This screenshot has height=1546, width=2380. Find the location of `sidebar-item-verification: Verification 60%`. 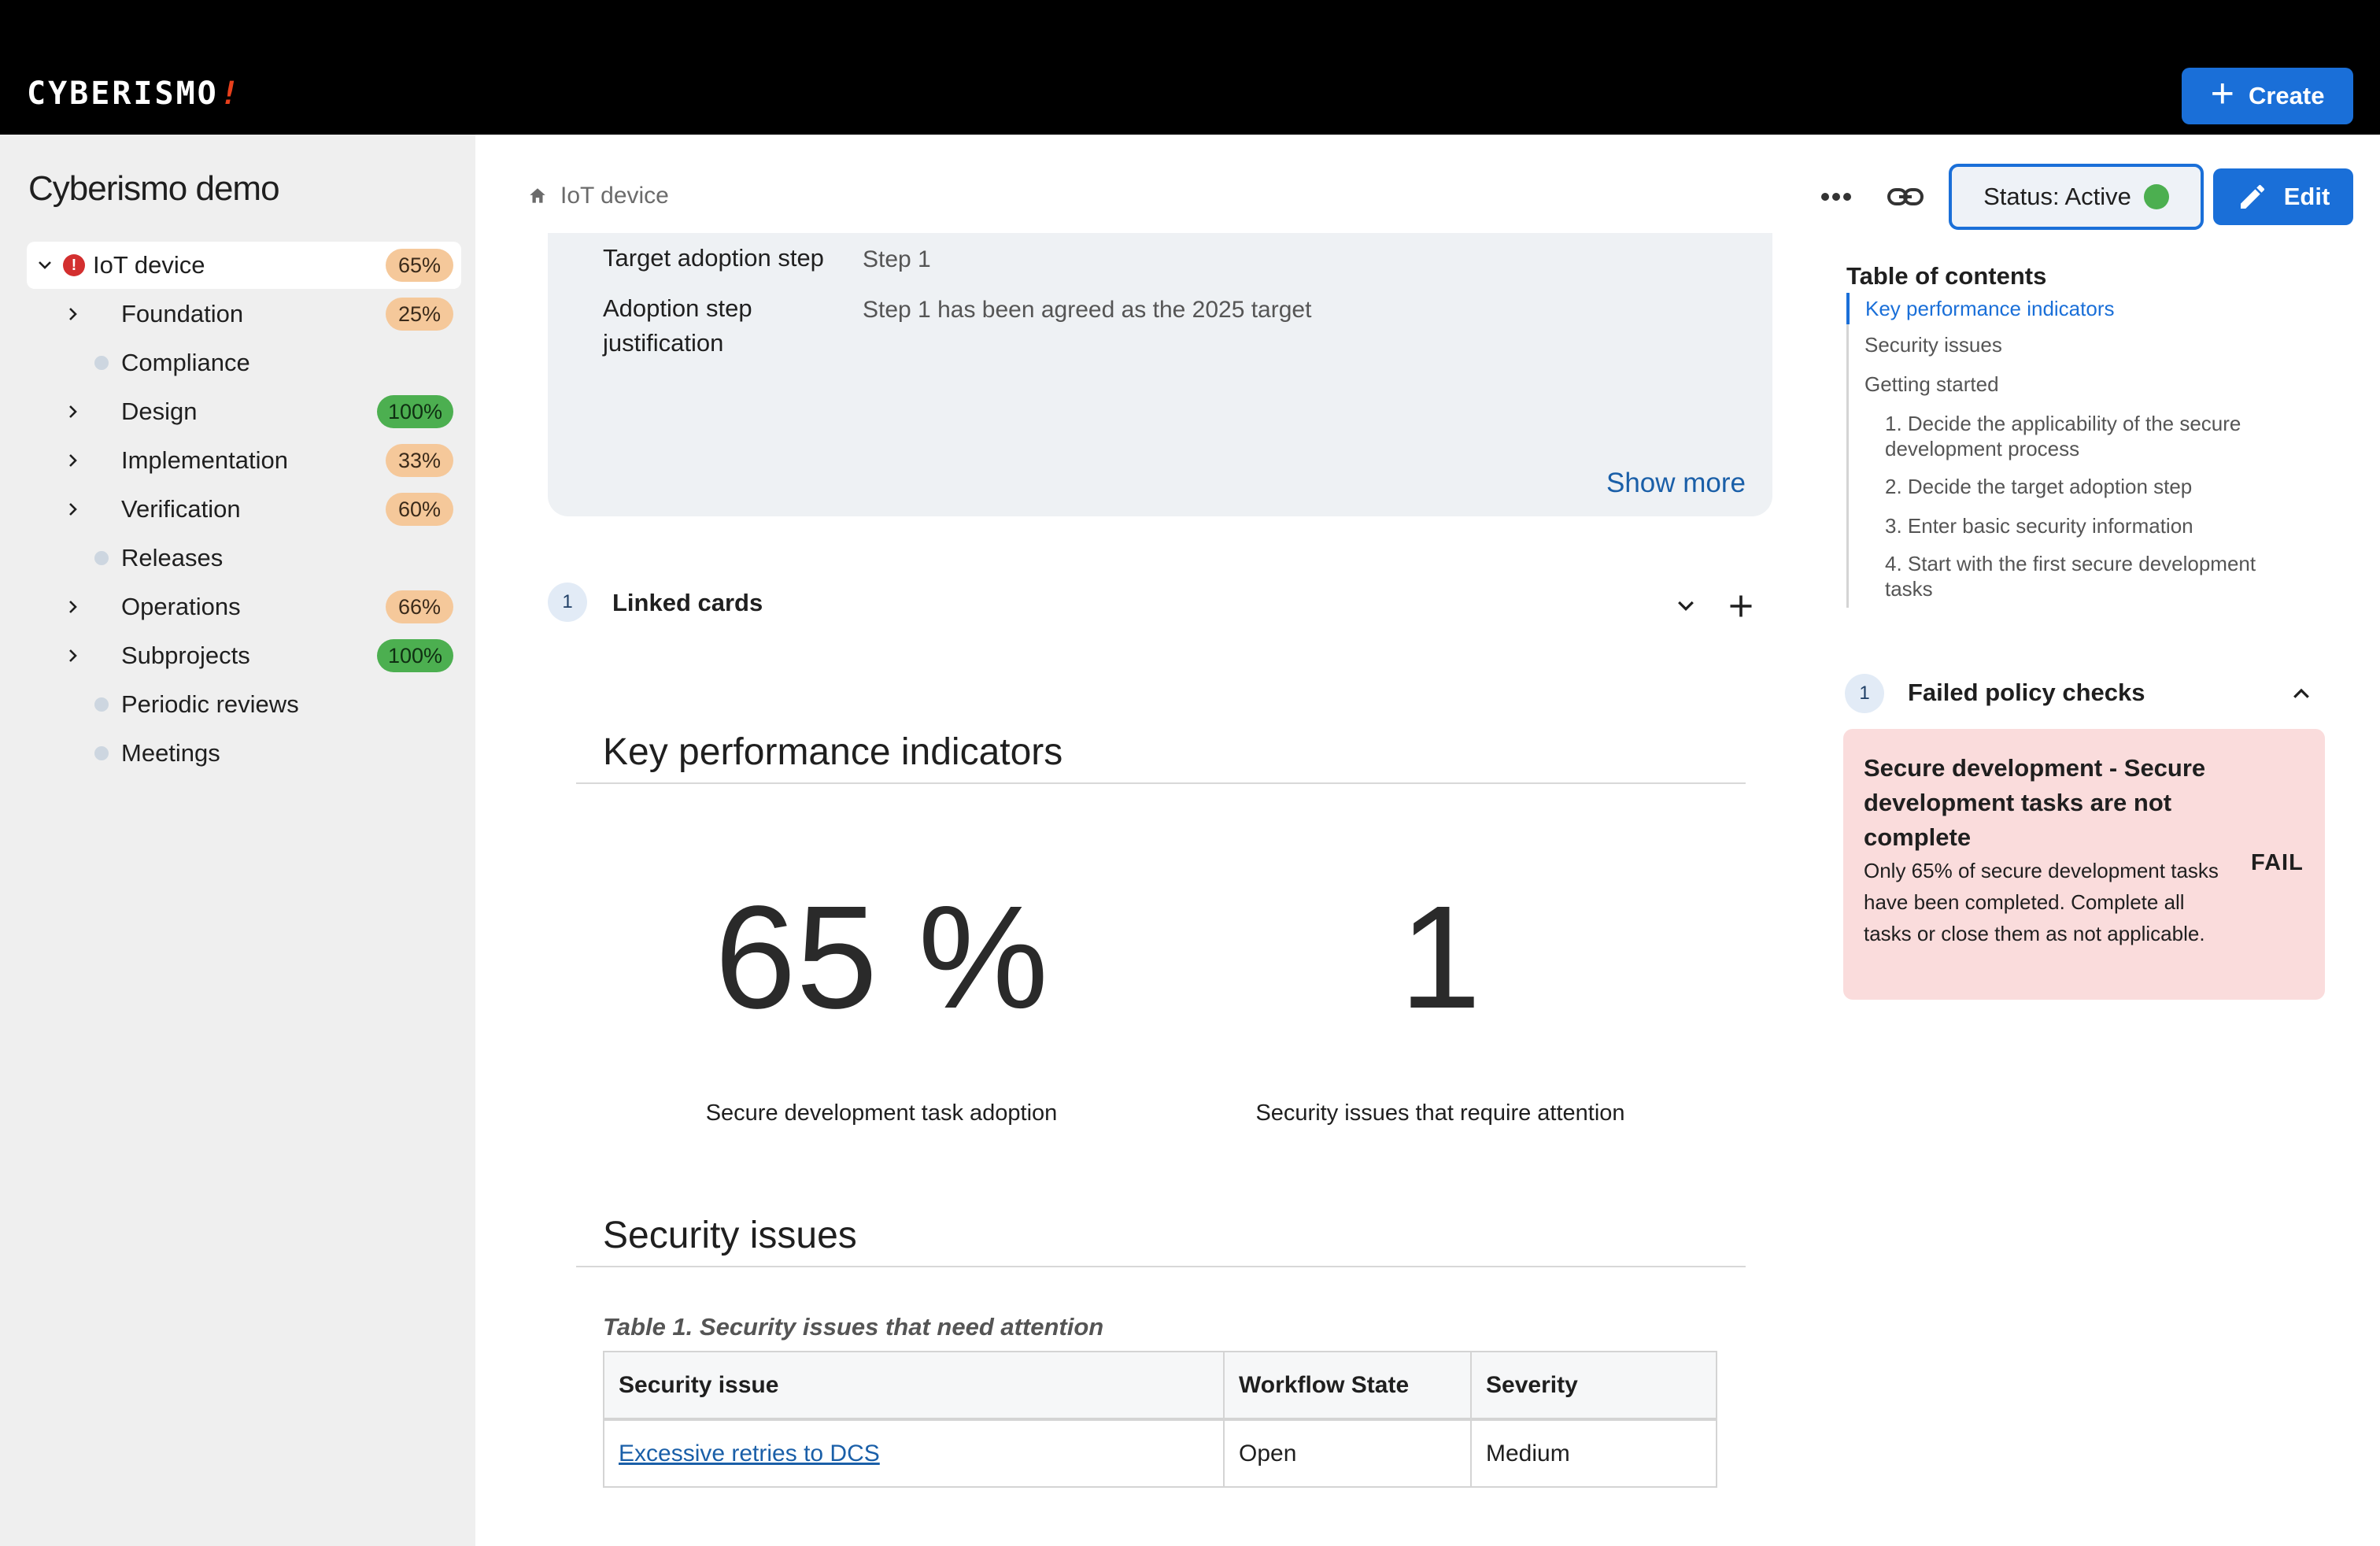

sidebar-item-verification: Verification 60% is located at coordinates (237, 510).